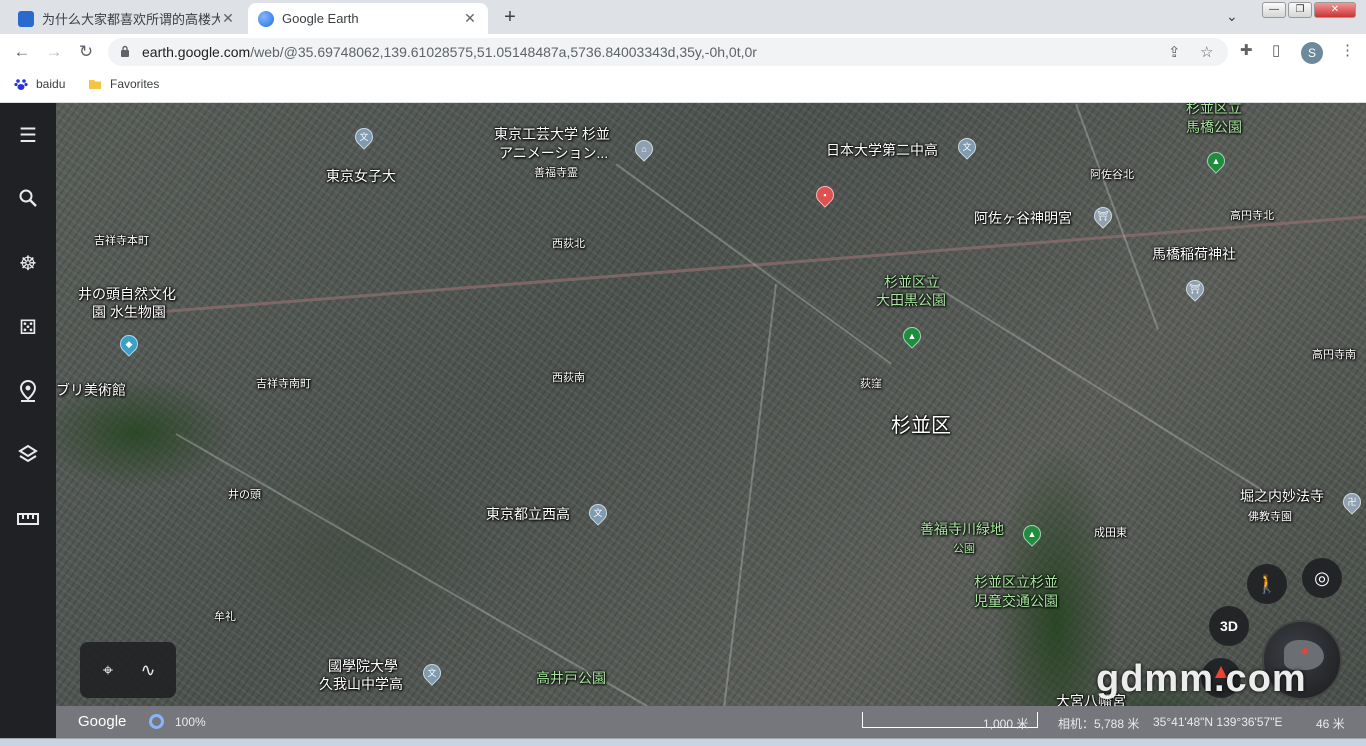 The image size is (1366, 746). What do you see at coordinates (921, 426) in the screenshot?
I see `map-label: 杉並区` at bounding box center [921, 426].